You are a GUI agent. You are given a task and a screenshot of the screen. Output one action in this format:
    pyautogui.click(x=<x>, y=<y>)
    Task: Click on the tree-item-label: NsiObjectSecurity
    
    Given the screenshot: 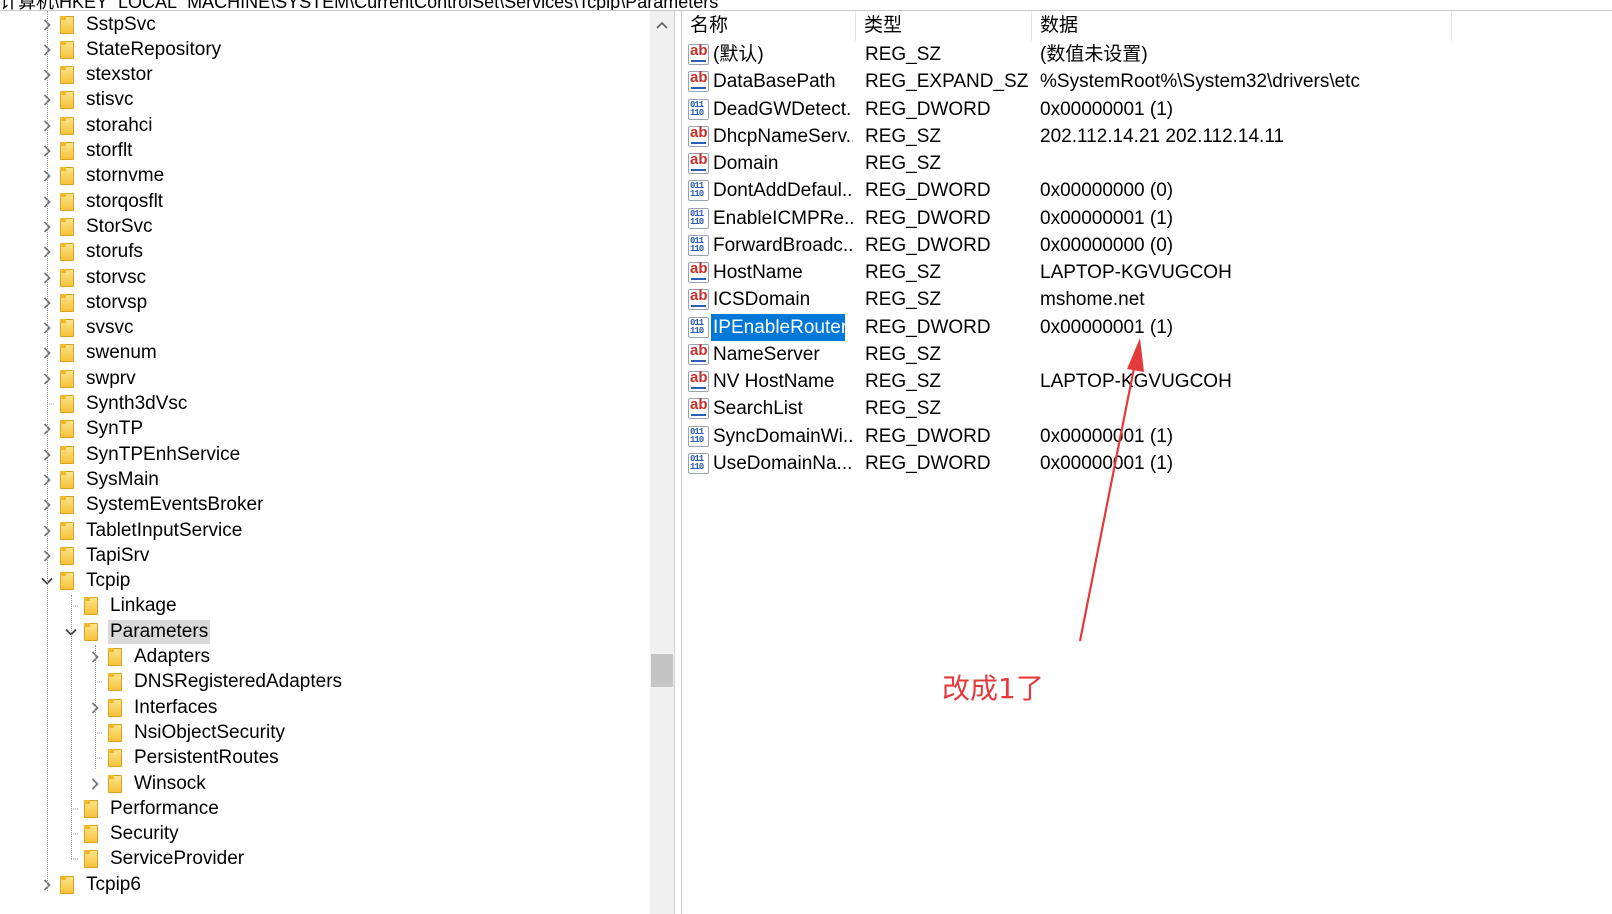 What is the action you would take?
    pyautogui.click(x=209, y=732)
    